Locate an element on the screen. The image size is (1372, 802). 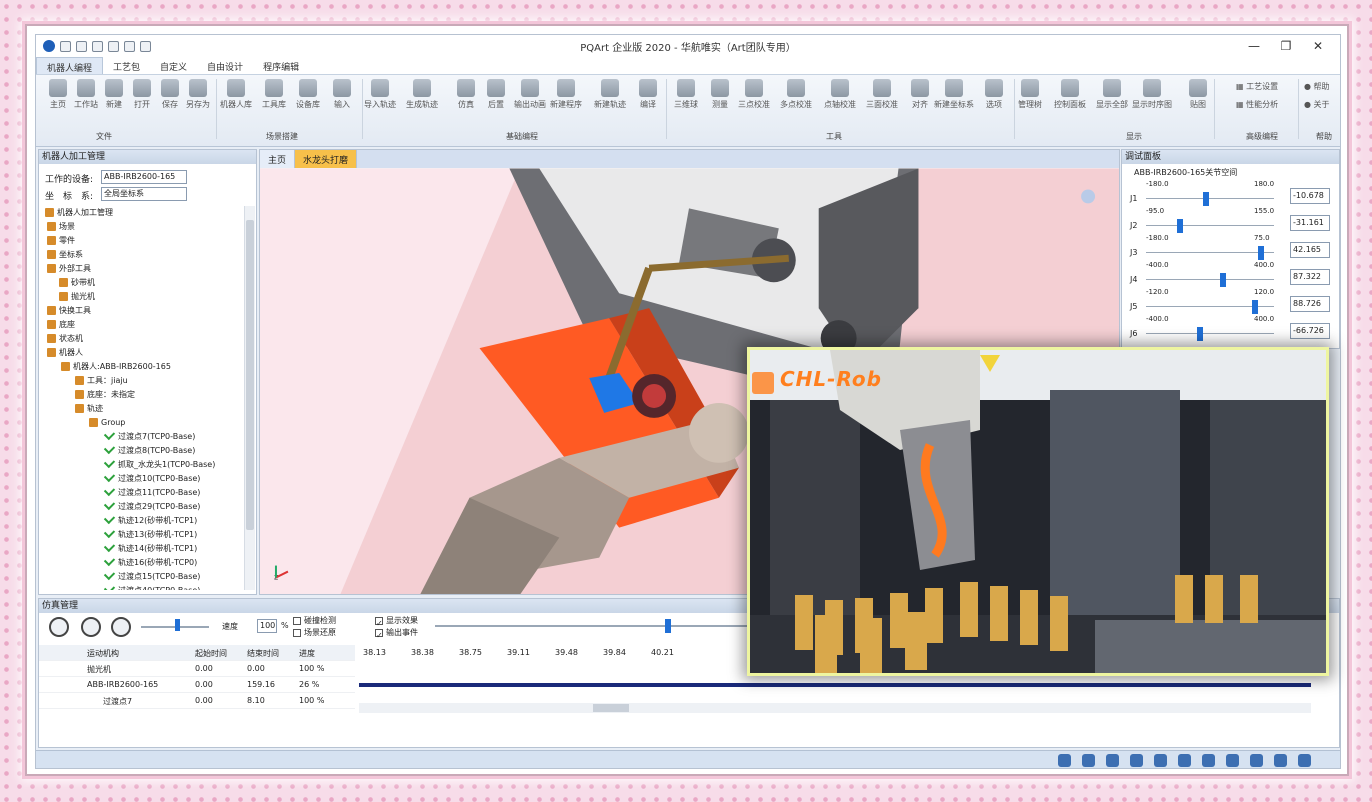
joint-value-input: 88.726 is located at coordinates (1310, 304).